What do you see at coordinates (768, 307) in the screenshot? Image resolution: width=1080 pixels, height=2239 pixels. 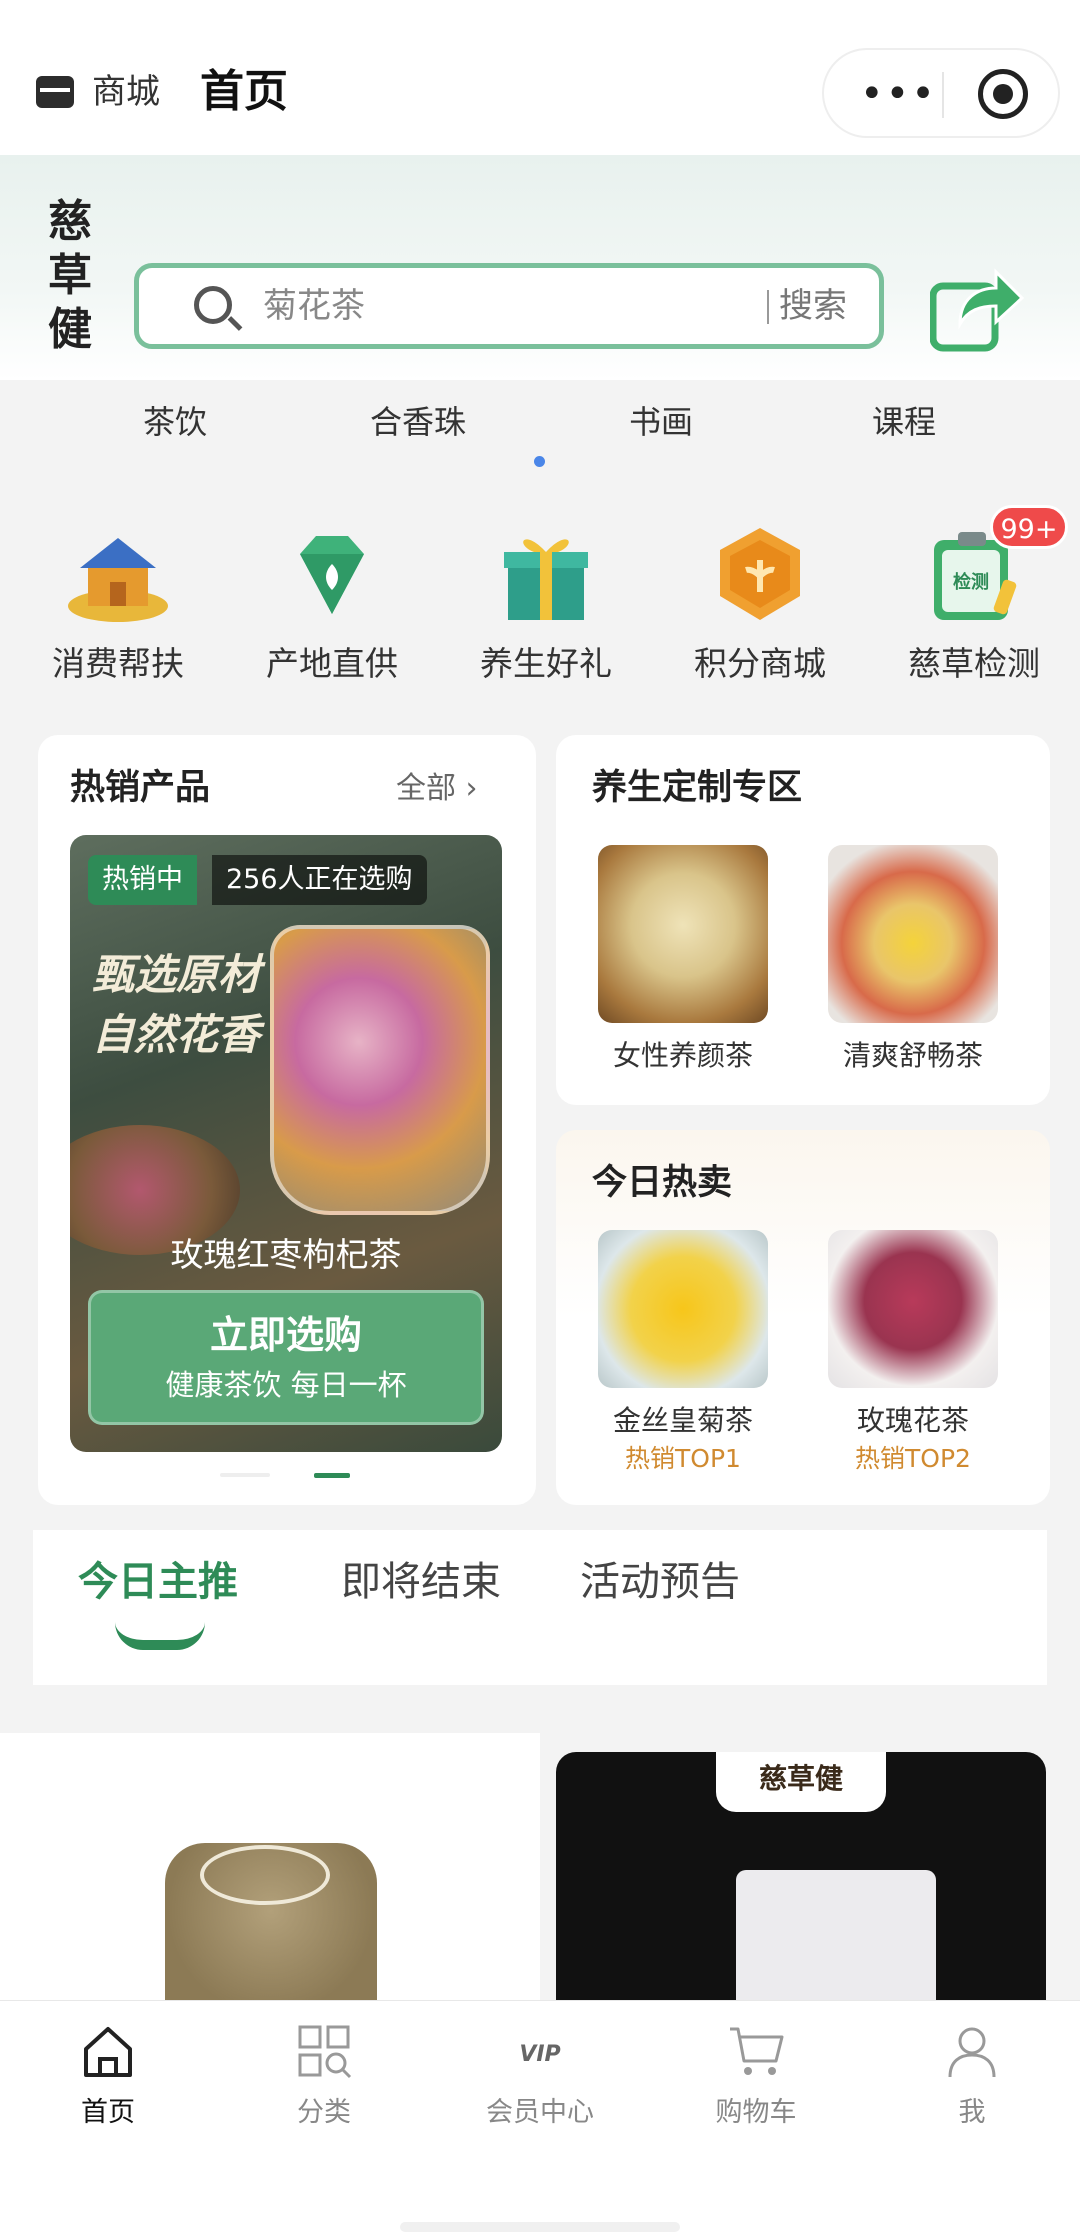 I see `search-divider` at bounding box center [768, 307].